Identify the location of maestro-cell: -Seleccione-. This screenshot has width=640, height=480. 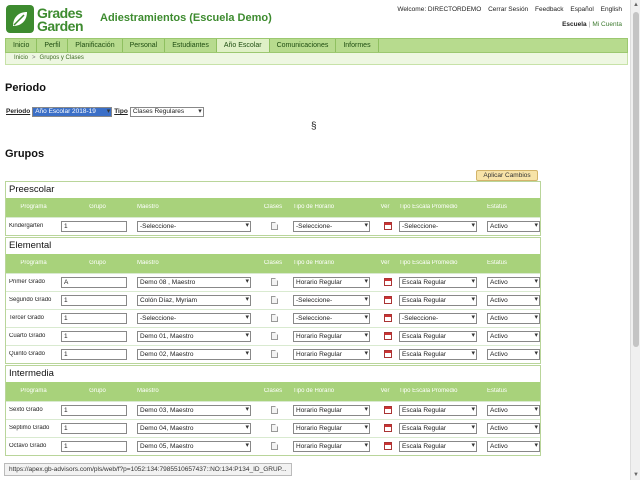
(195, 318).